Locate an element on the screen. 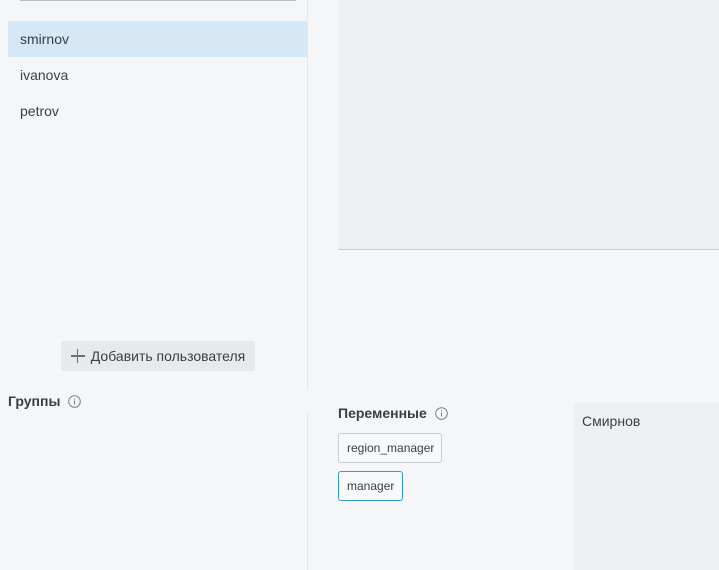  variables-title: Переменные is located at coordinates (382, 413).